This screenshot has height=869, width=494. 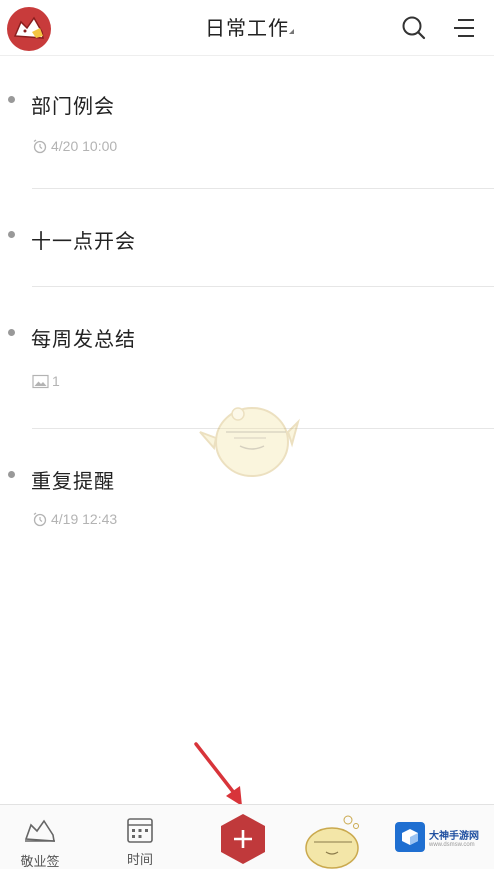 I want to click on search-icon, so click(x=414, y=28).